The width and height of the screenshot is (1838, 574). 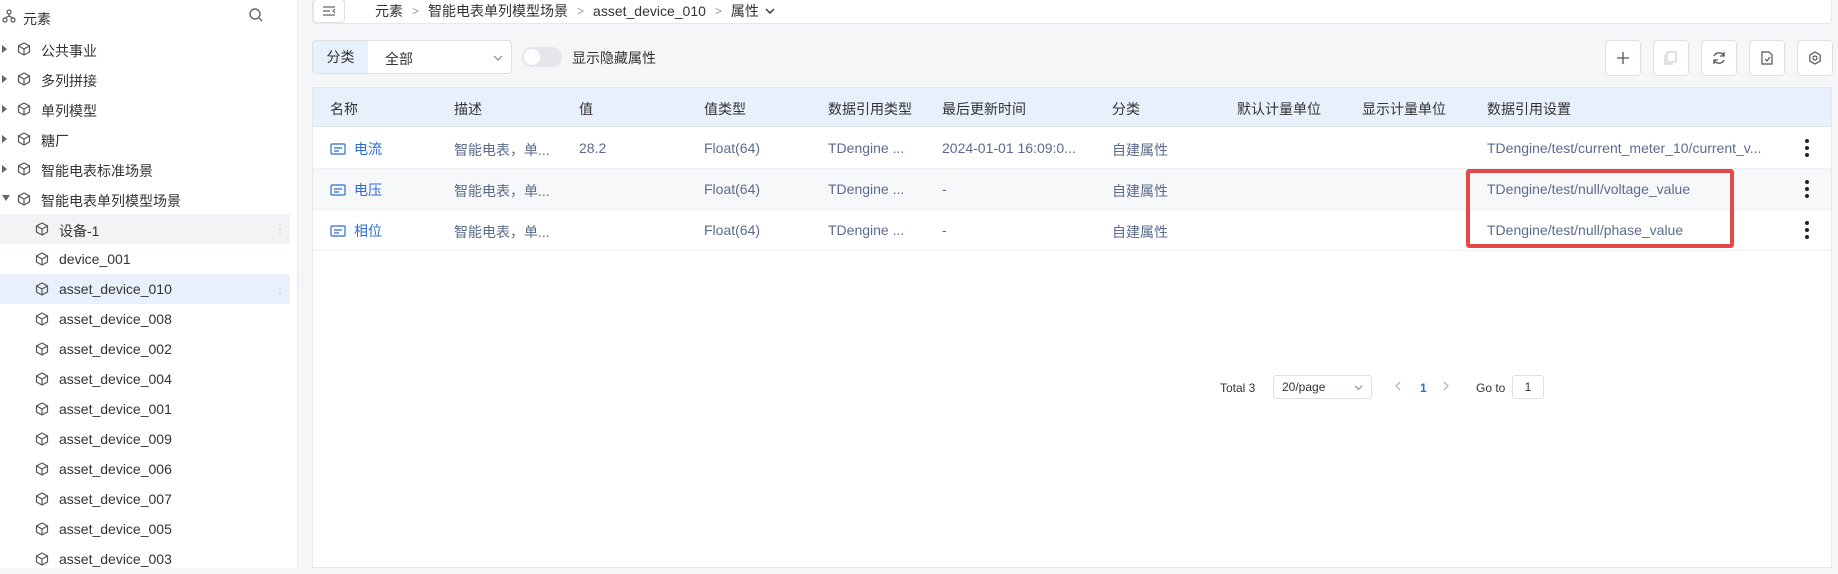 I want to click on tree-item-asset-device-002: asset_device_002, so click(x=145, y=349).